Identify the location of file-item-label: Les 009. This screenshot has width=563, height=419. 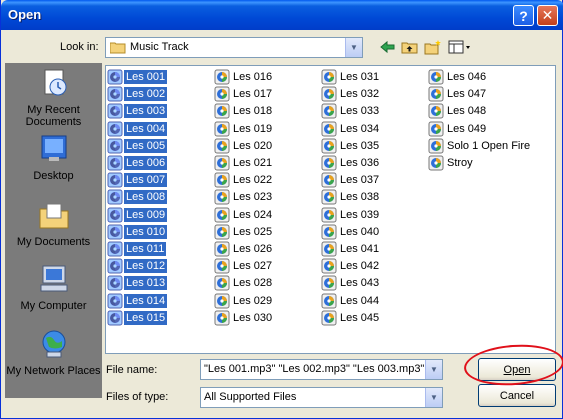
(146, 214).